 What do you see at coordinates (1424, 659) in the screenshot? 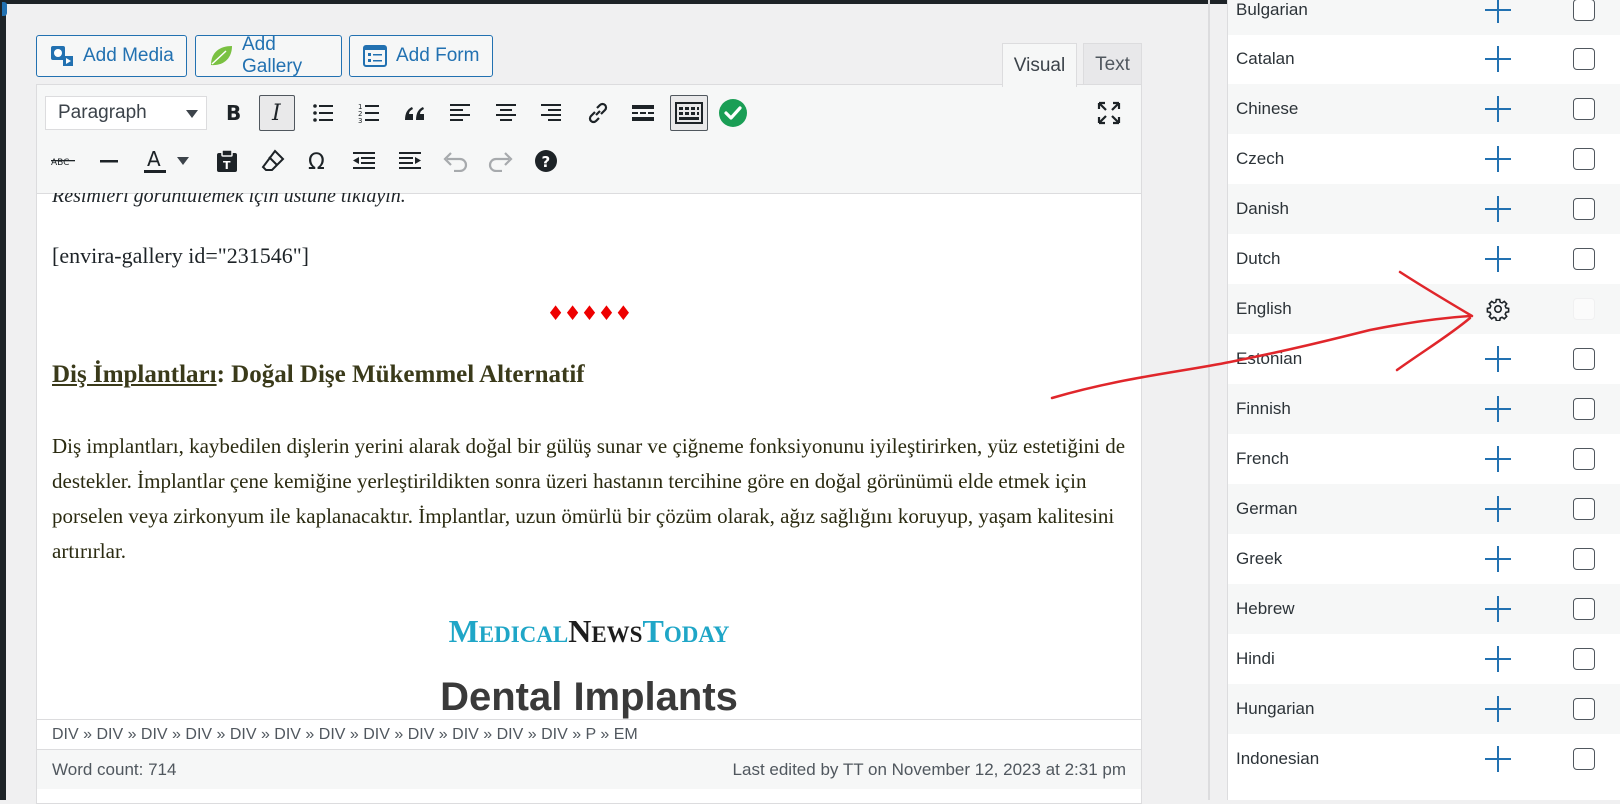
I see `language-row: Hindi` at bounding box center [1424, 659].